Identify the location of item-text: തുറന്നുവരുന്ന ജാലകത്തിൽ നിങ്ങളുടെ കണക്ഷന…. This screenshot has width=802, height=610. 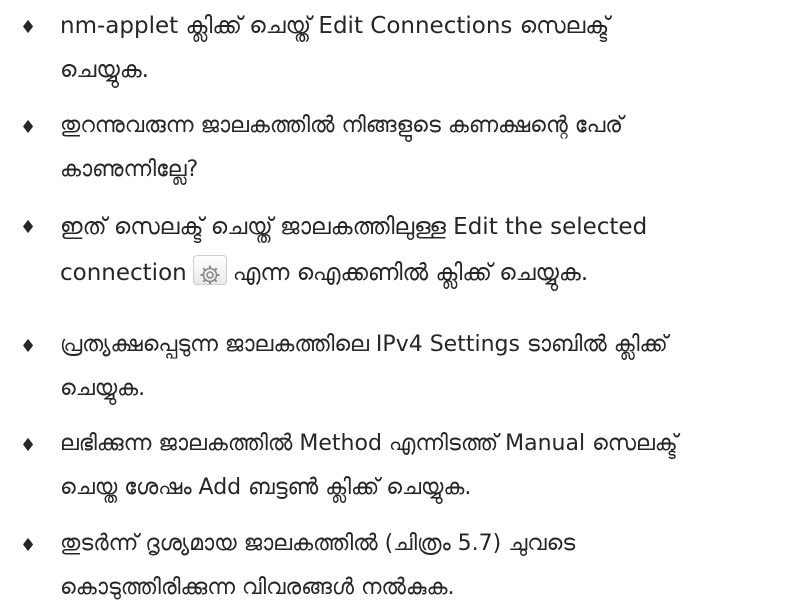
(422, 148).